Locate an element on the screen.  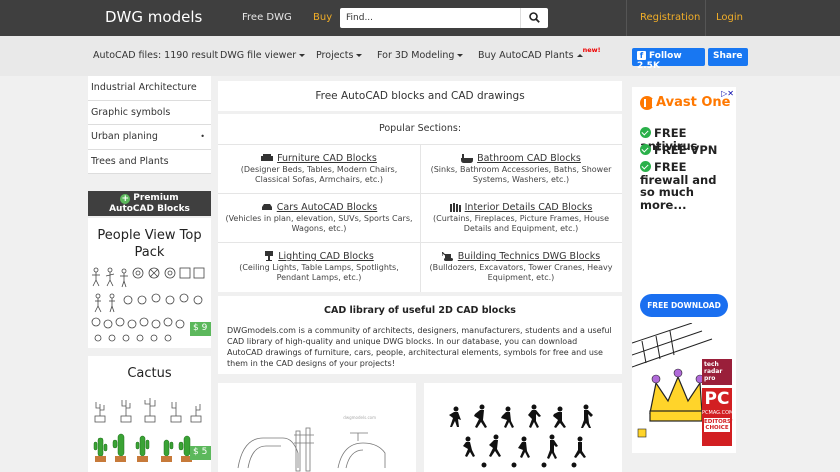
site-logo: DWG models is located at coordinates (153, 17).